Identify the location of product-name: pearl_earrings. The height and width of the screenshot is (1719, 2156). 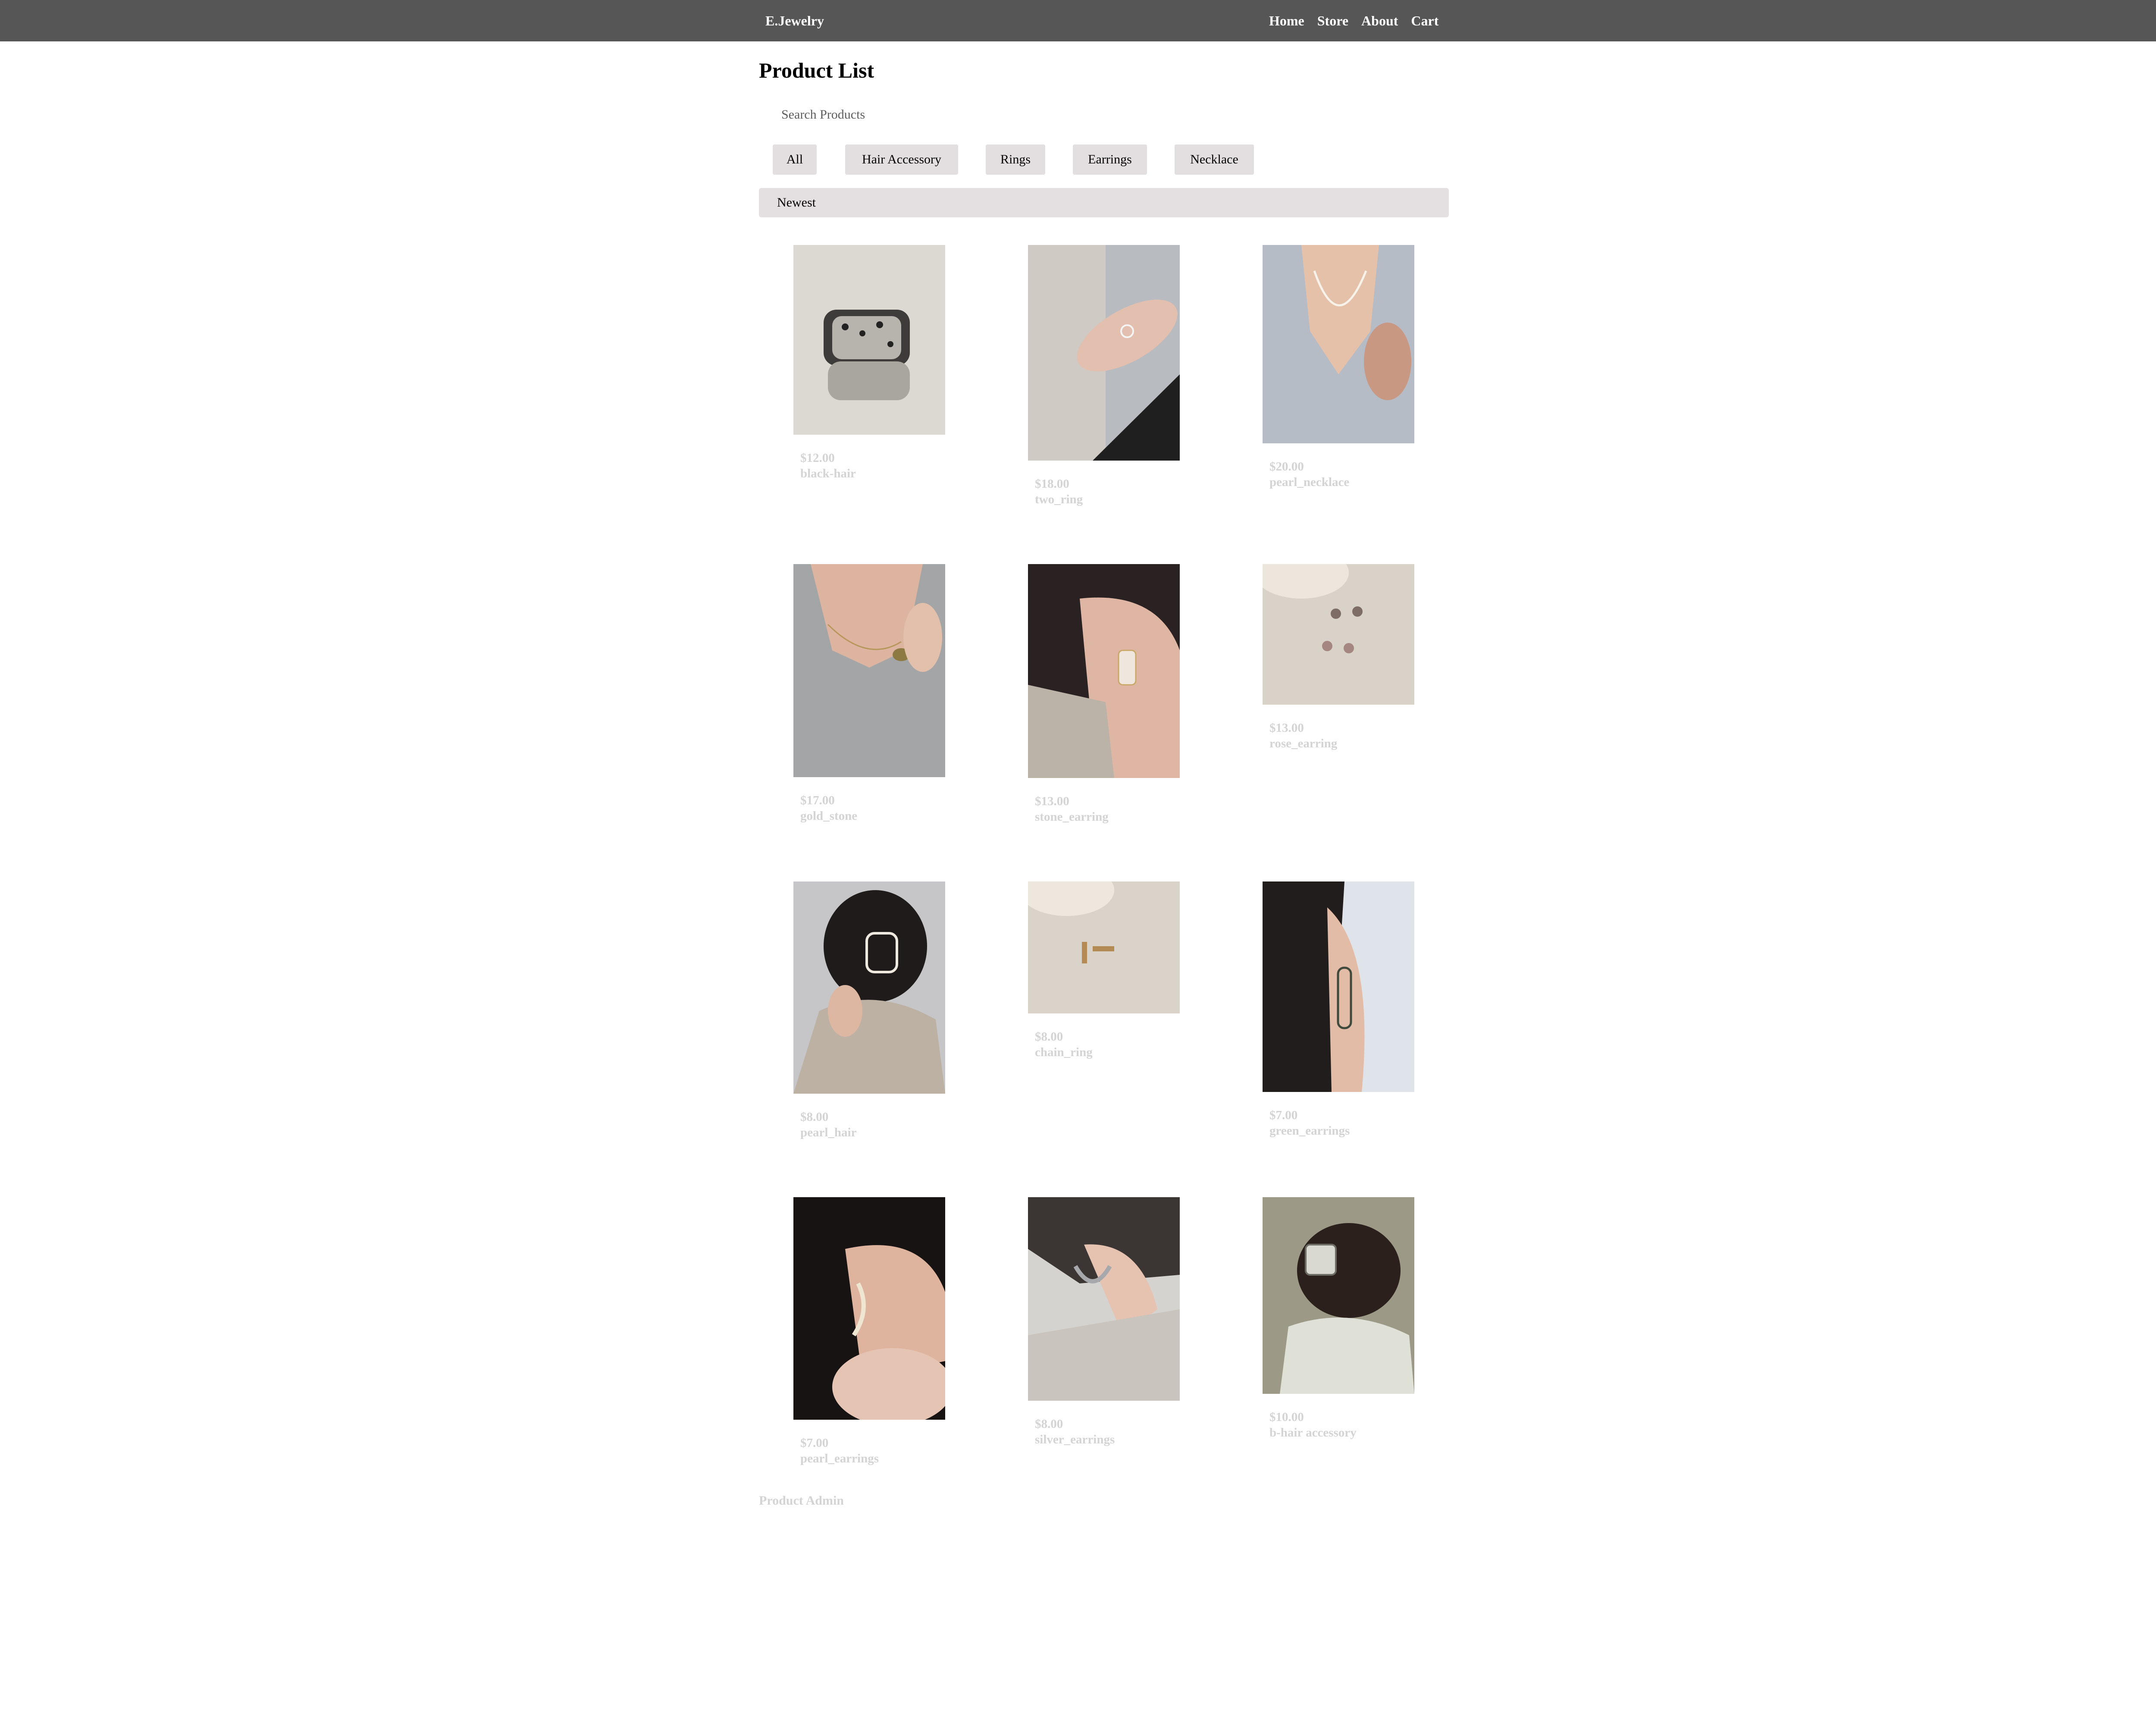
(839, 1459).